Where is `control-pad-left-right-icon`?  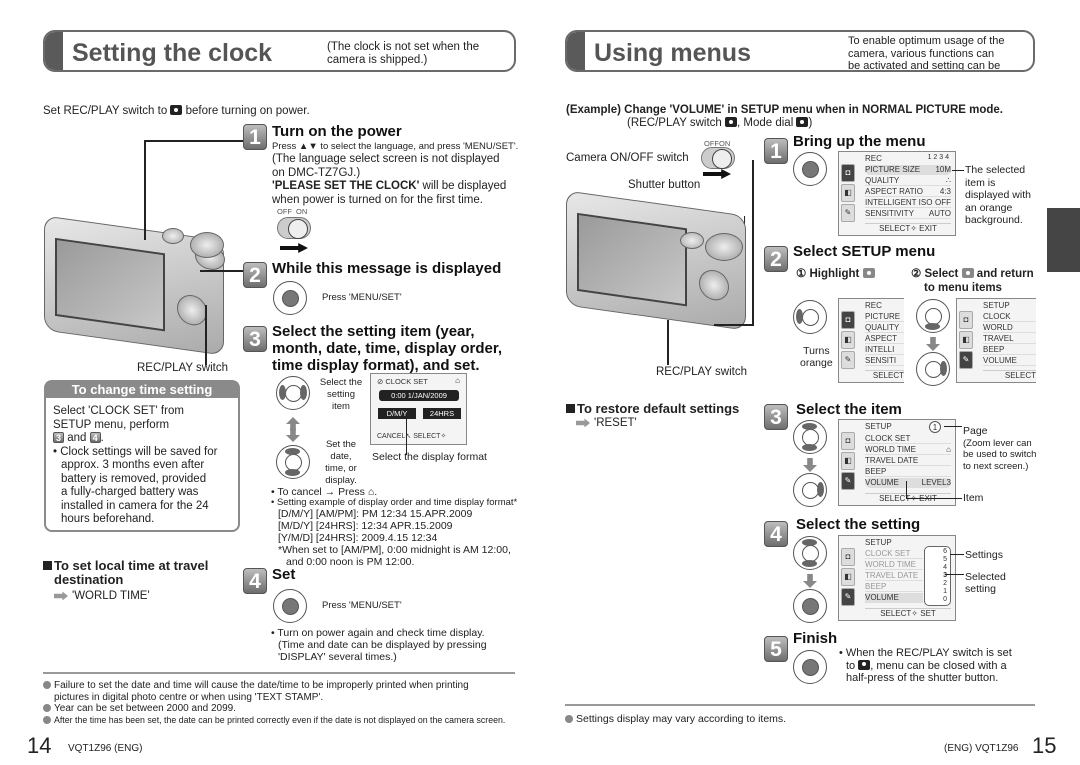 control-pad-left-right-icon is located at coordinates (293, 393).